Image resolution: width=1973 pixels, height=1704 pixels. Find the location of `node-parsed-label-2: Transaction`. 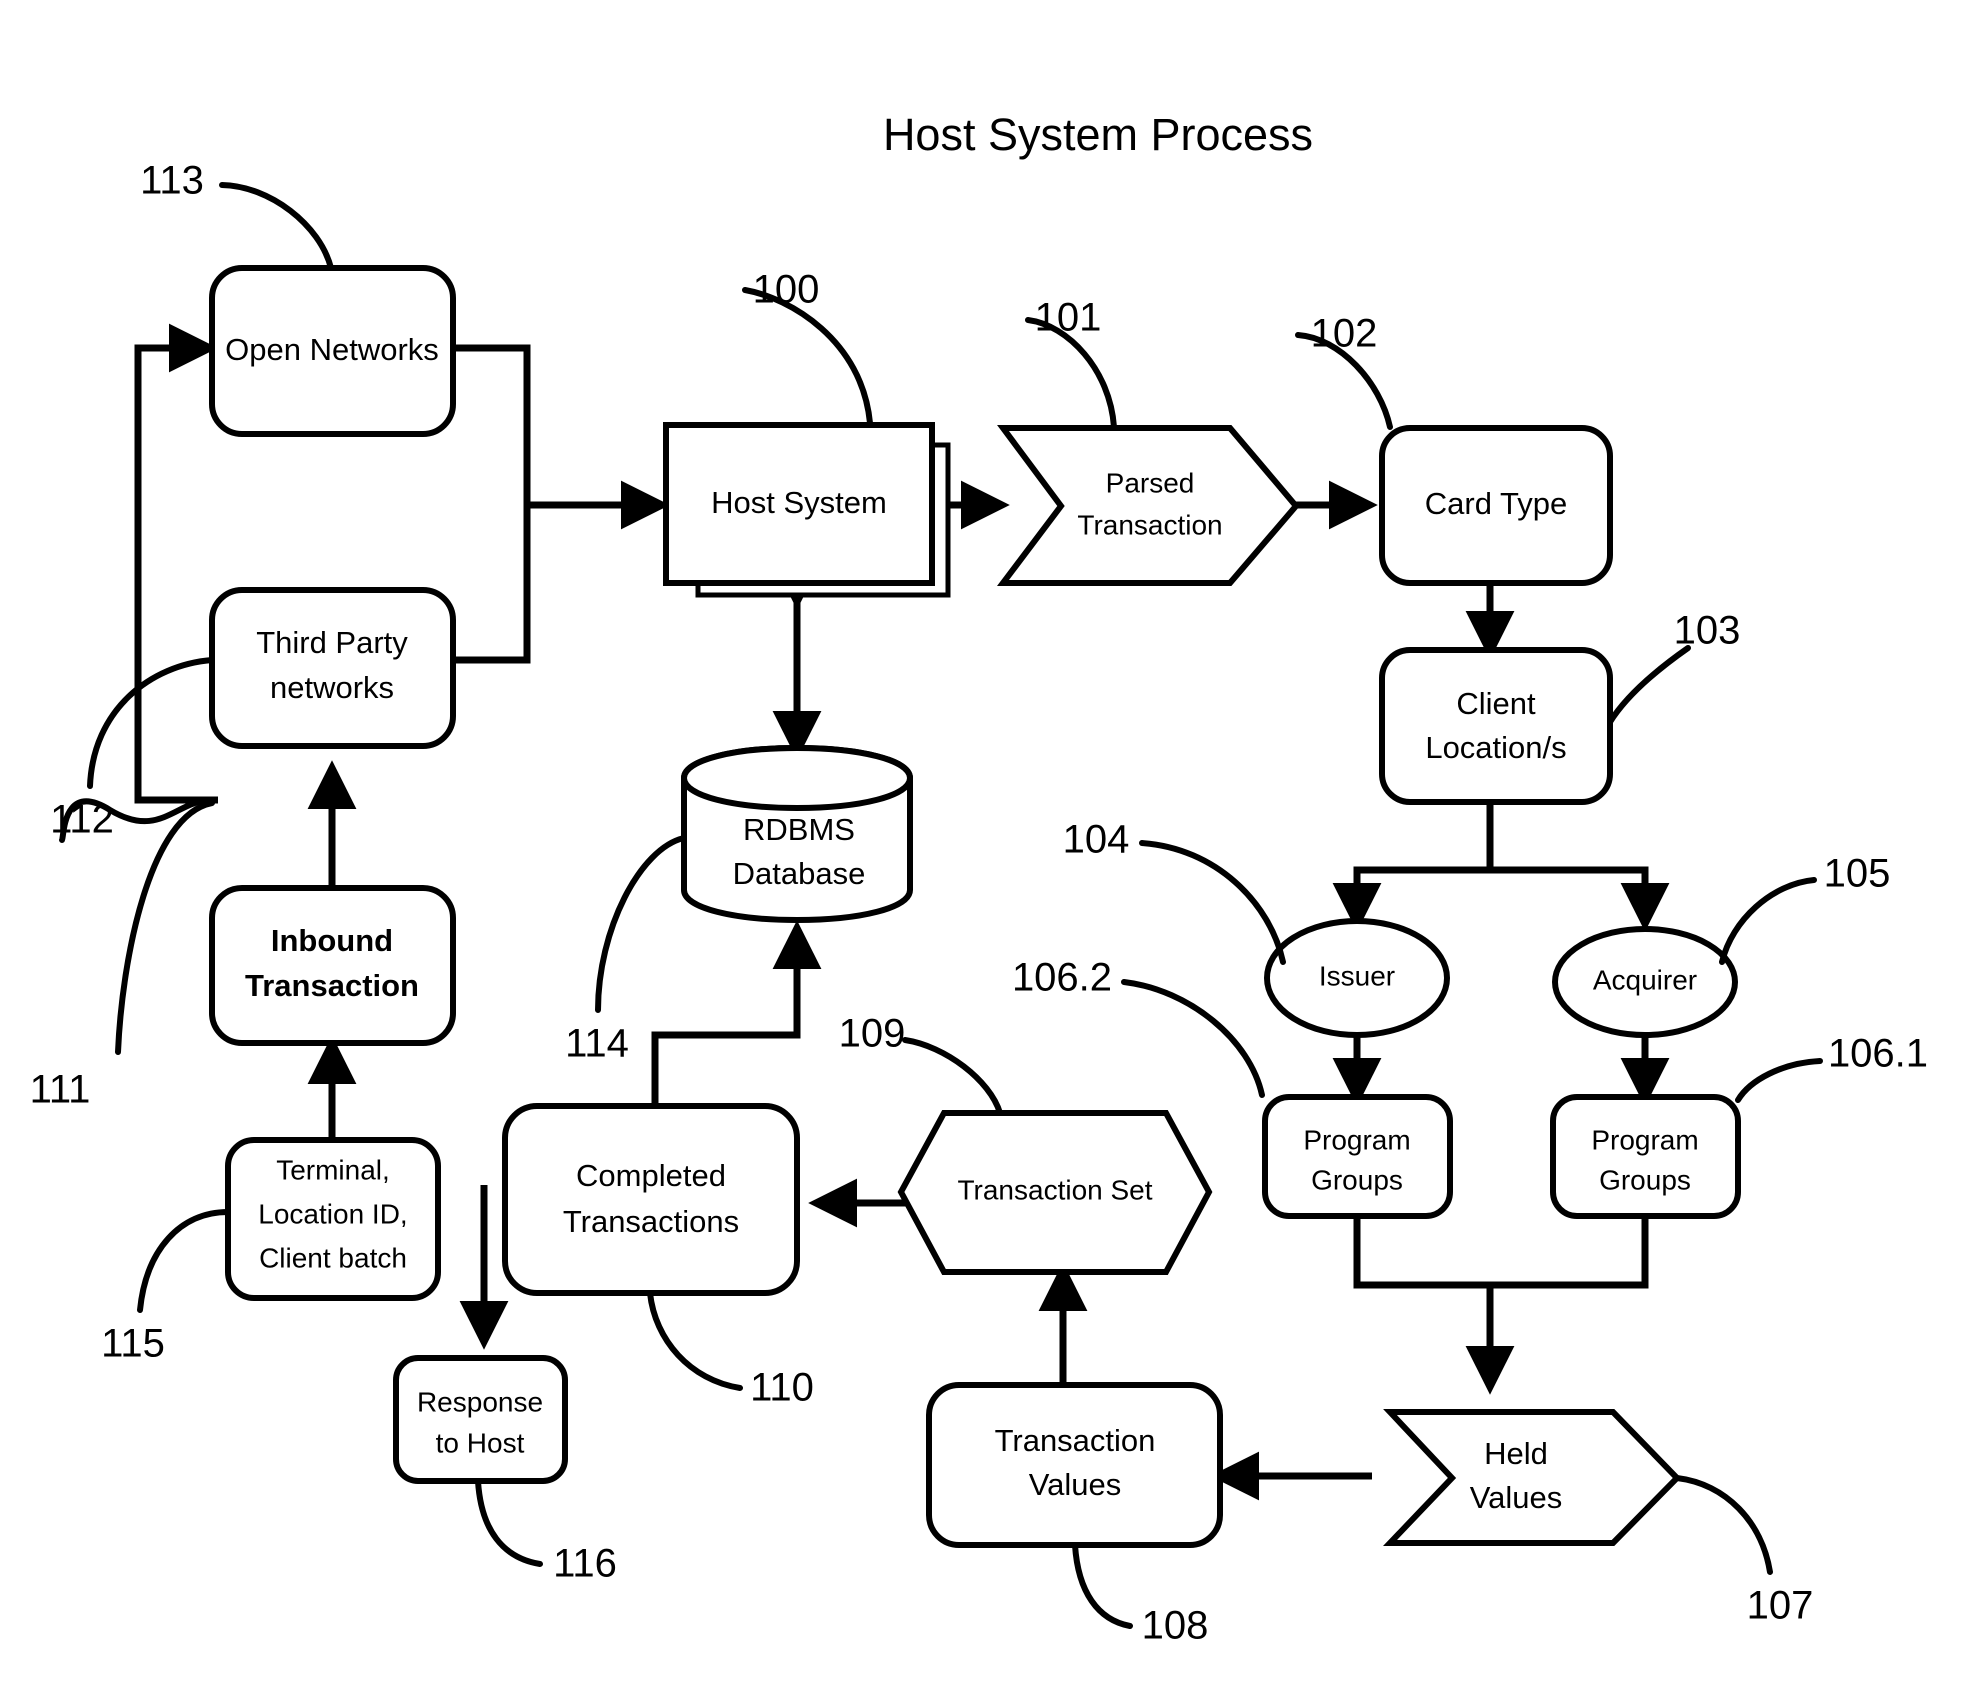

node-parsed-label-2: Transaction is located at coordinates (1149, 524).